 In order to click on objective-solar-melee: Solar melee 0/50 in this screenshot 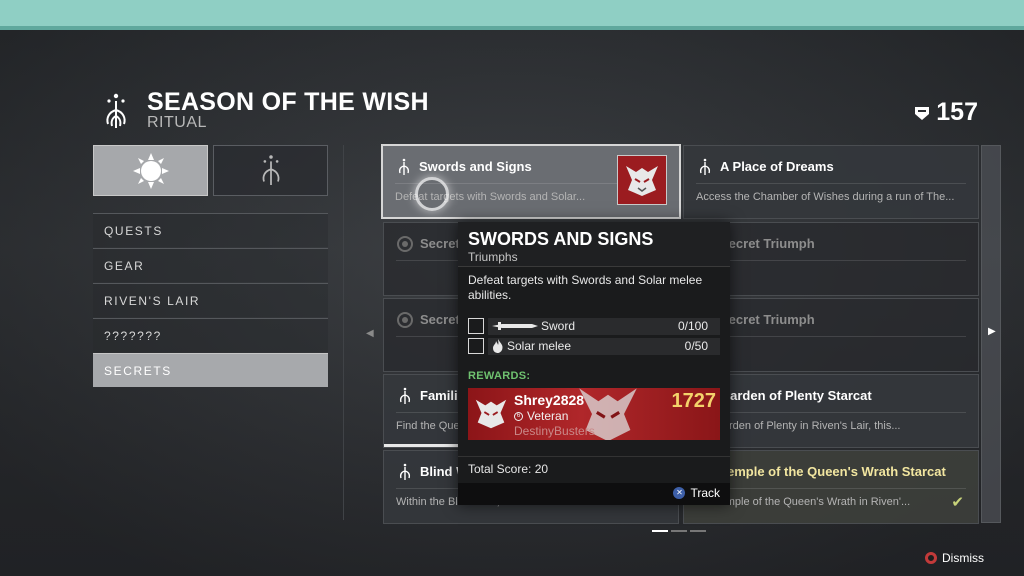, I will do `click(594, 346)`.